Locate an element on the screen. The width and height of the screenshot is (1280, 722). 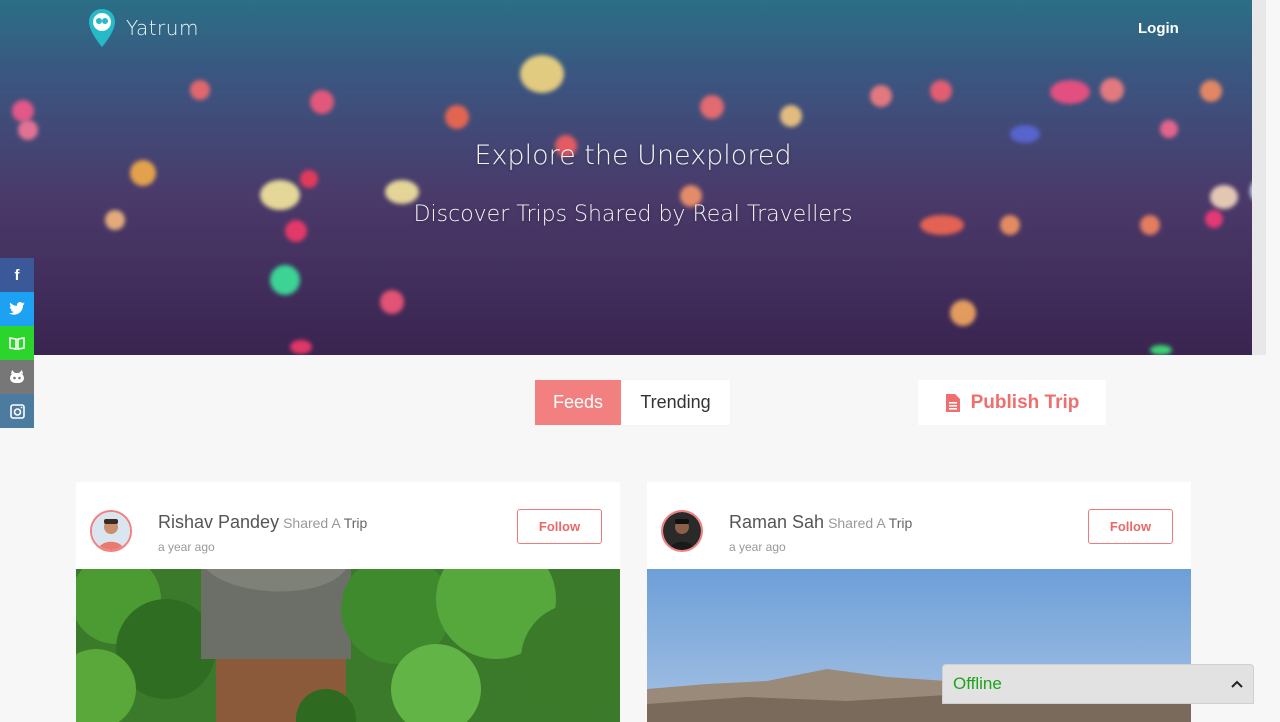
brand-logo: Yatrum is located at coordinates (143, 28).